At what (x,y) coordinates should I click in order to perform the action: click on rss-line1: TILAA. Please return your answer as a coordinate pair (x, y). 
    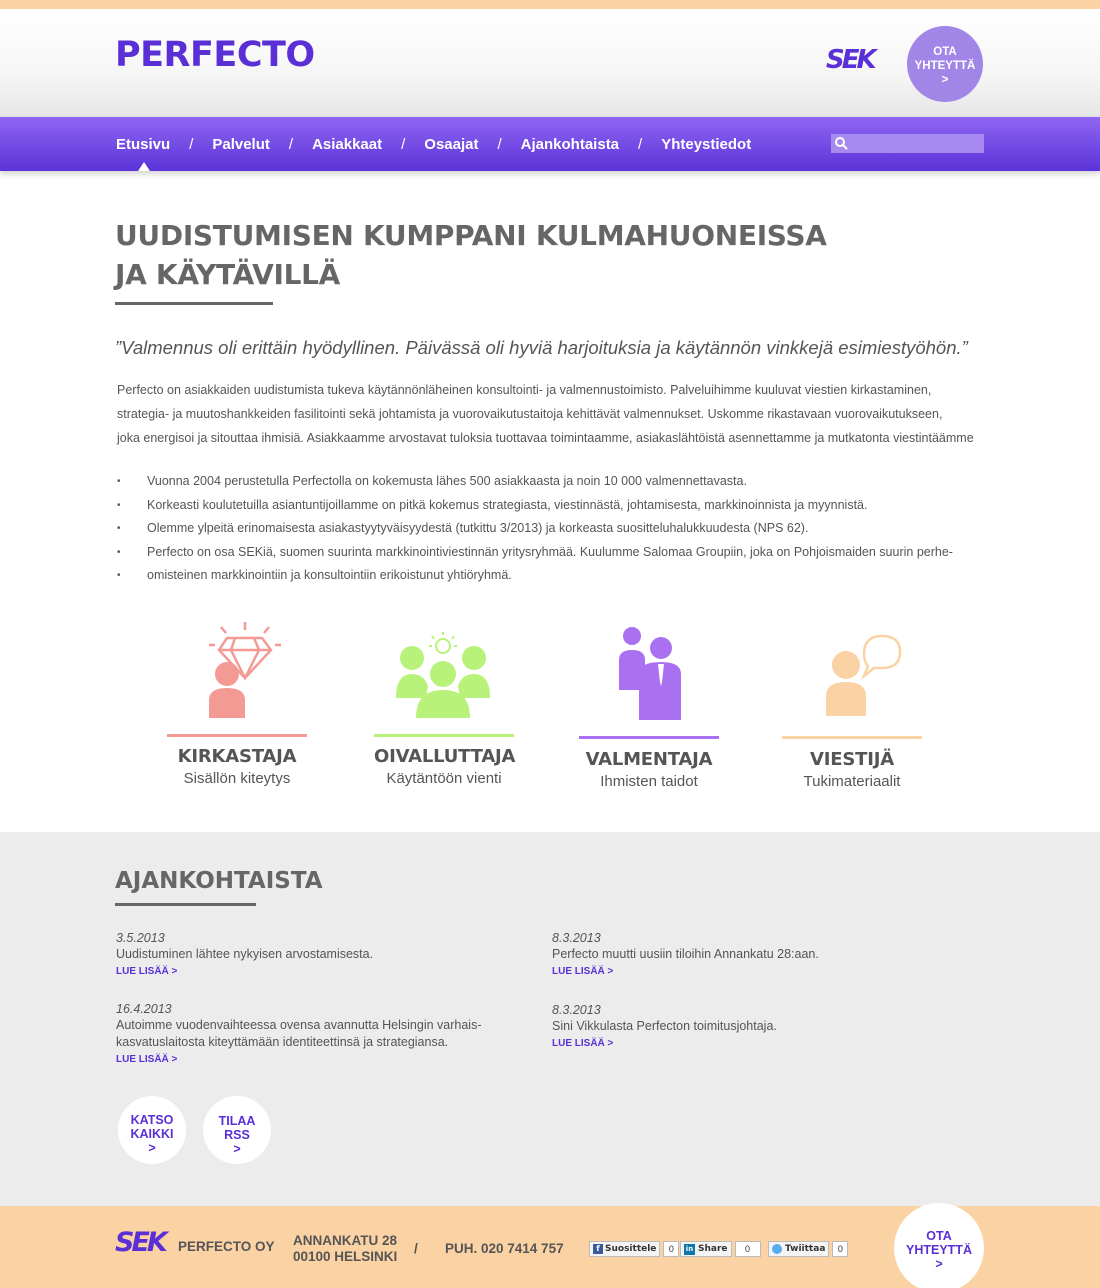
    Looking at the image, I should click on (237, 1121).